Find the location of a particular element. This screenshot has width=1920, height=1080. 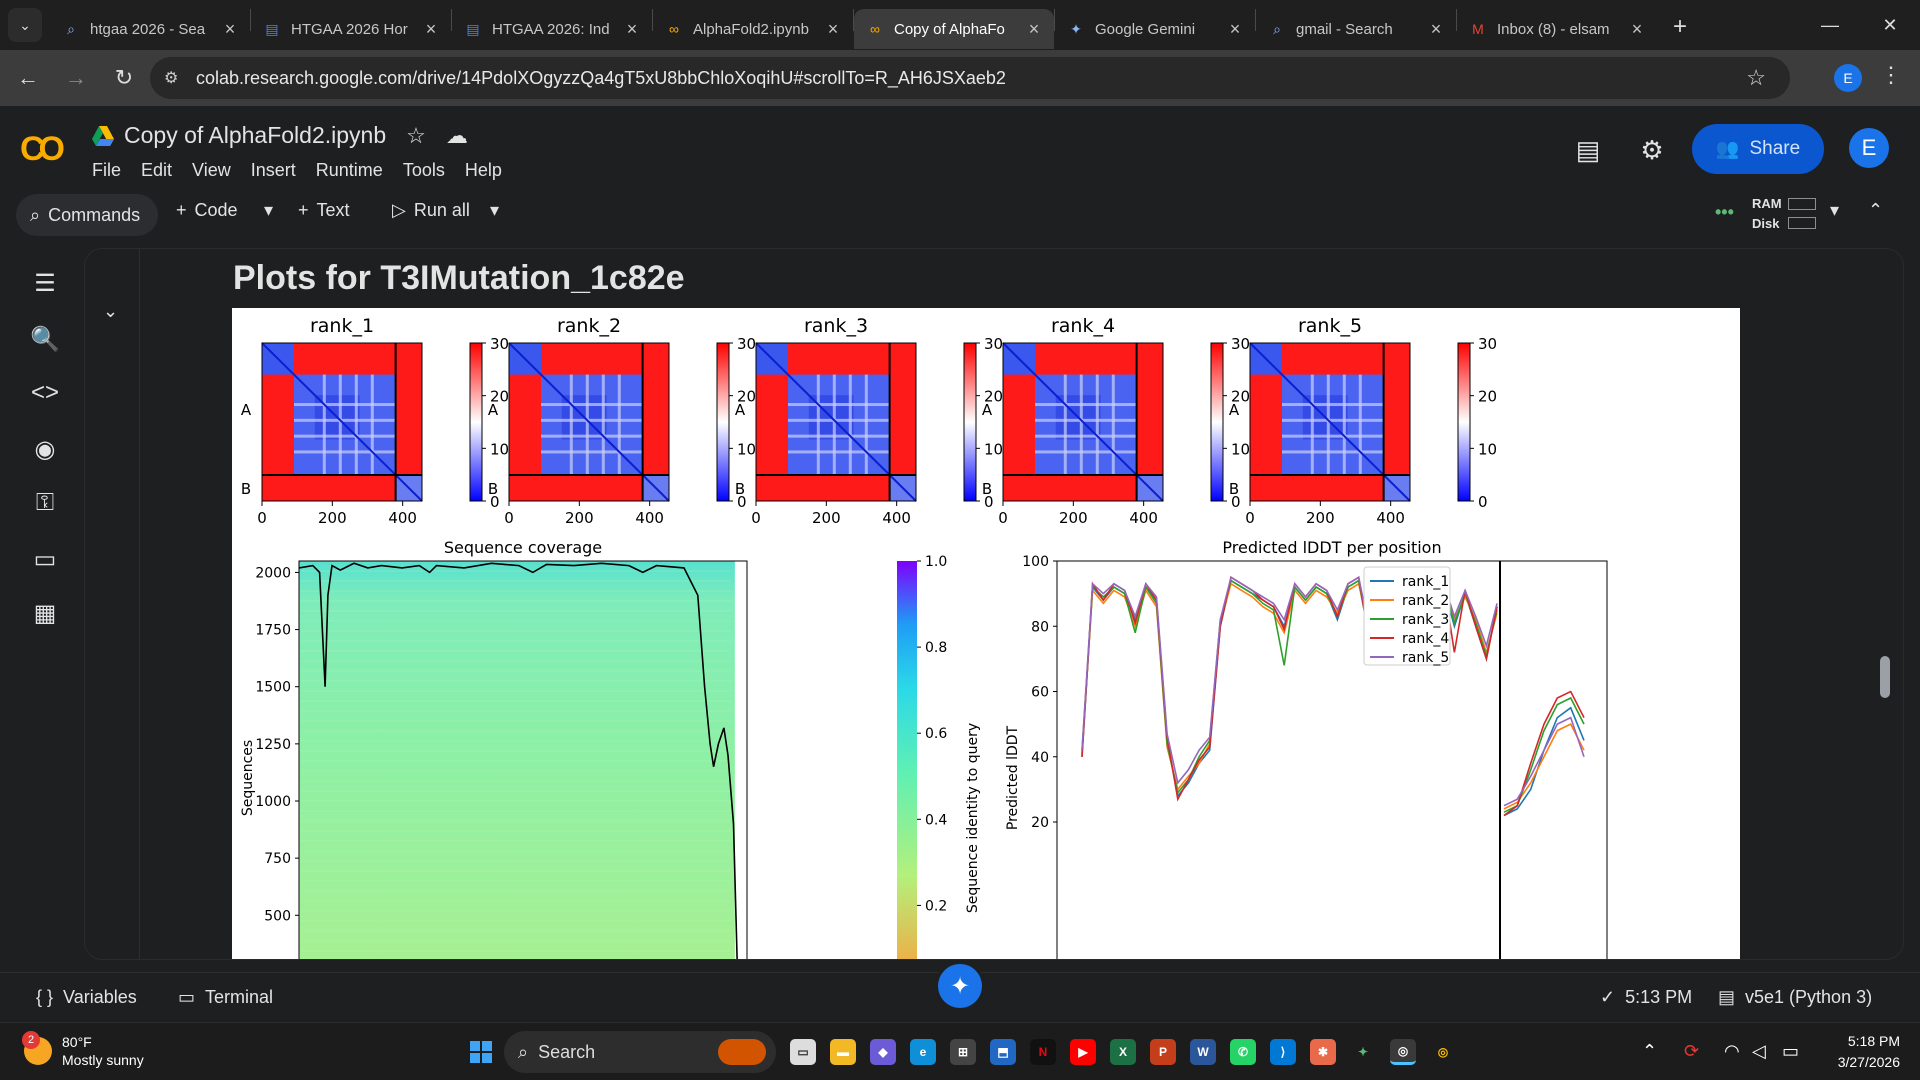

reload-button: ↻ is located at coordinates (124, 78).